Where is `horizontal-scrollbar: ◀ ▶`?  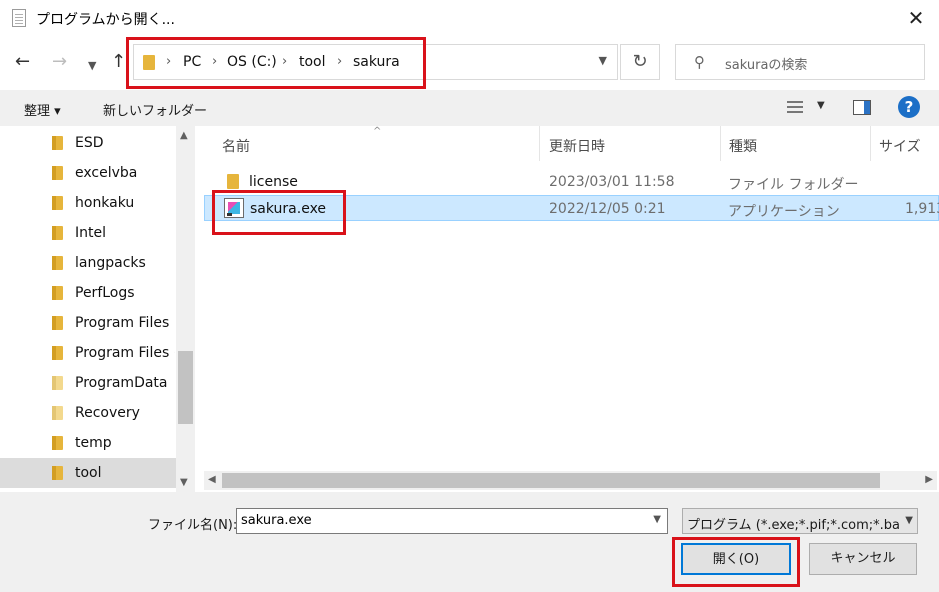
horizontal-scrollbar: ◀ ▶ is located at coordinates (570, 480).